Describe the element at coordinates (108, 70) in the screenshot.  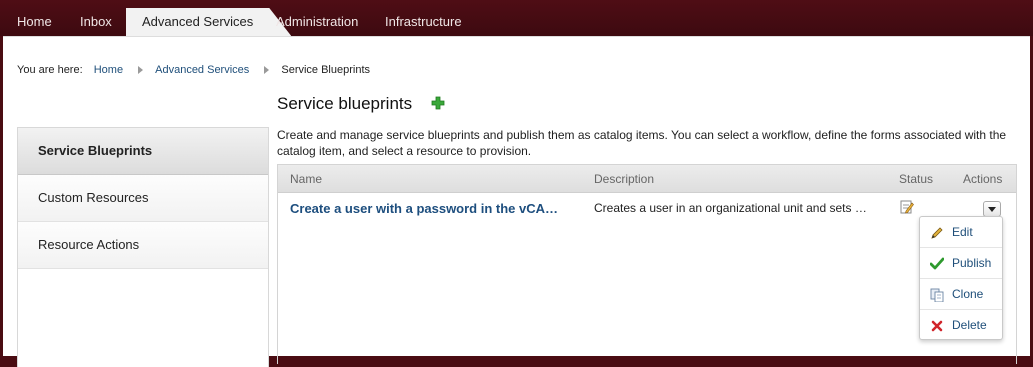
I see `breadcrumb-home: Home` at that location.